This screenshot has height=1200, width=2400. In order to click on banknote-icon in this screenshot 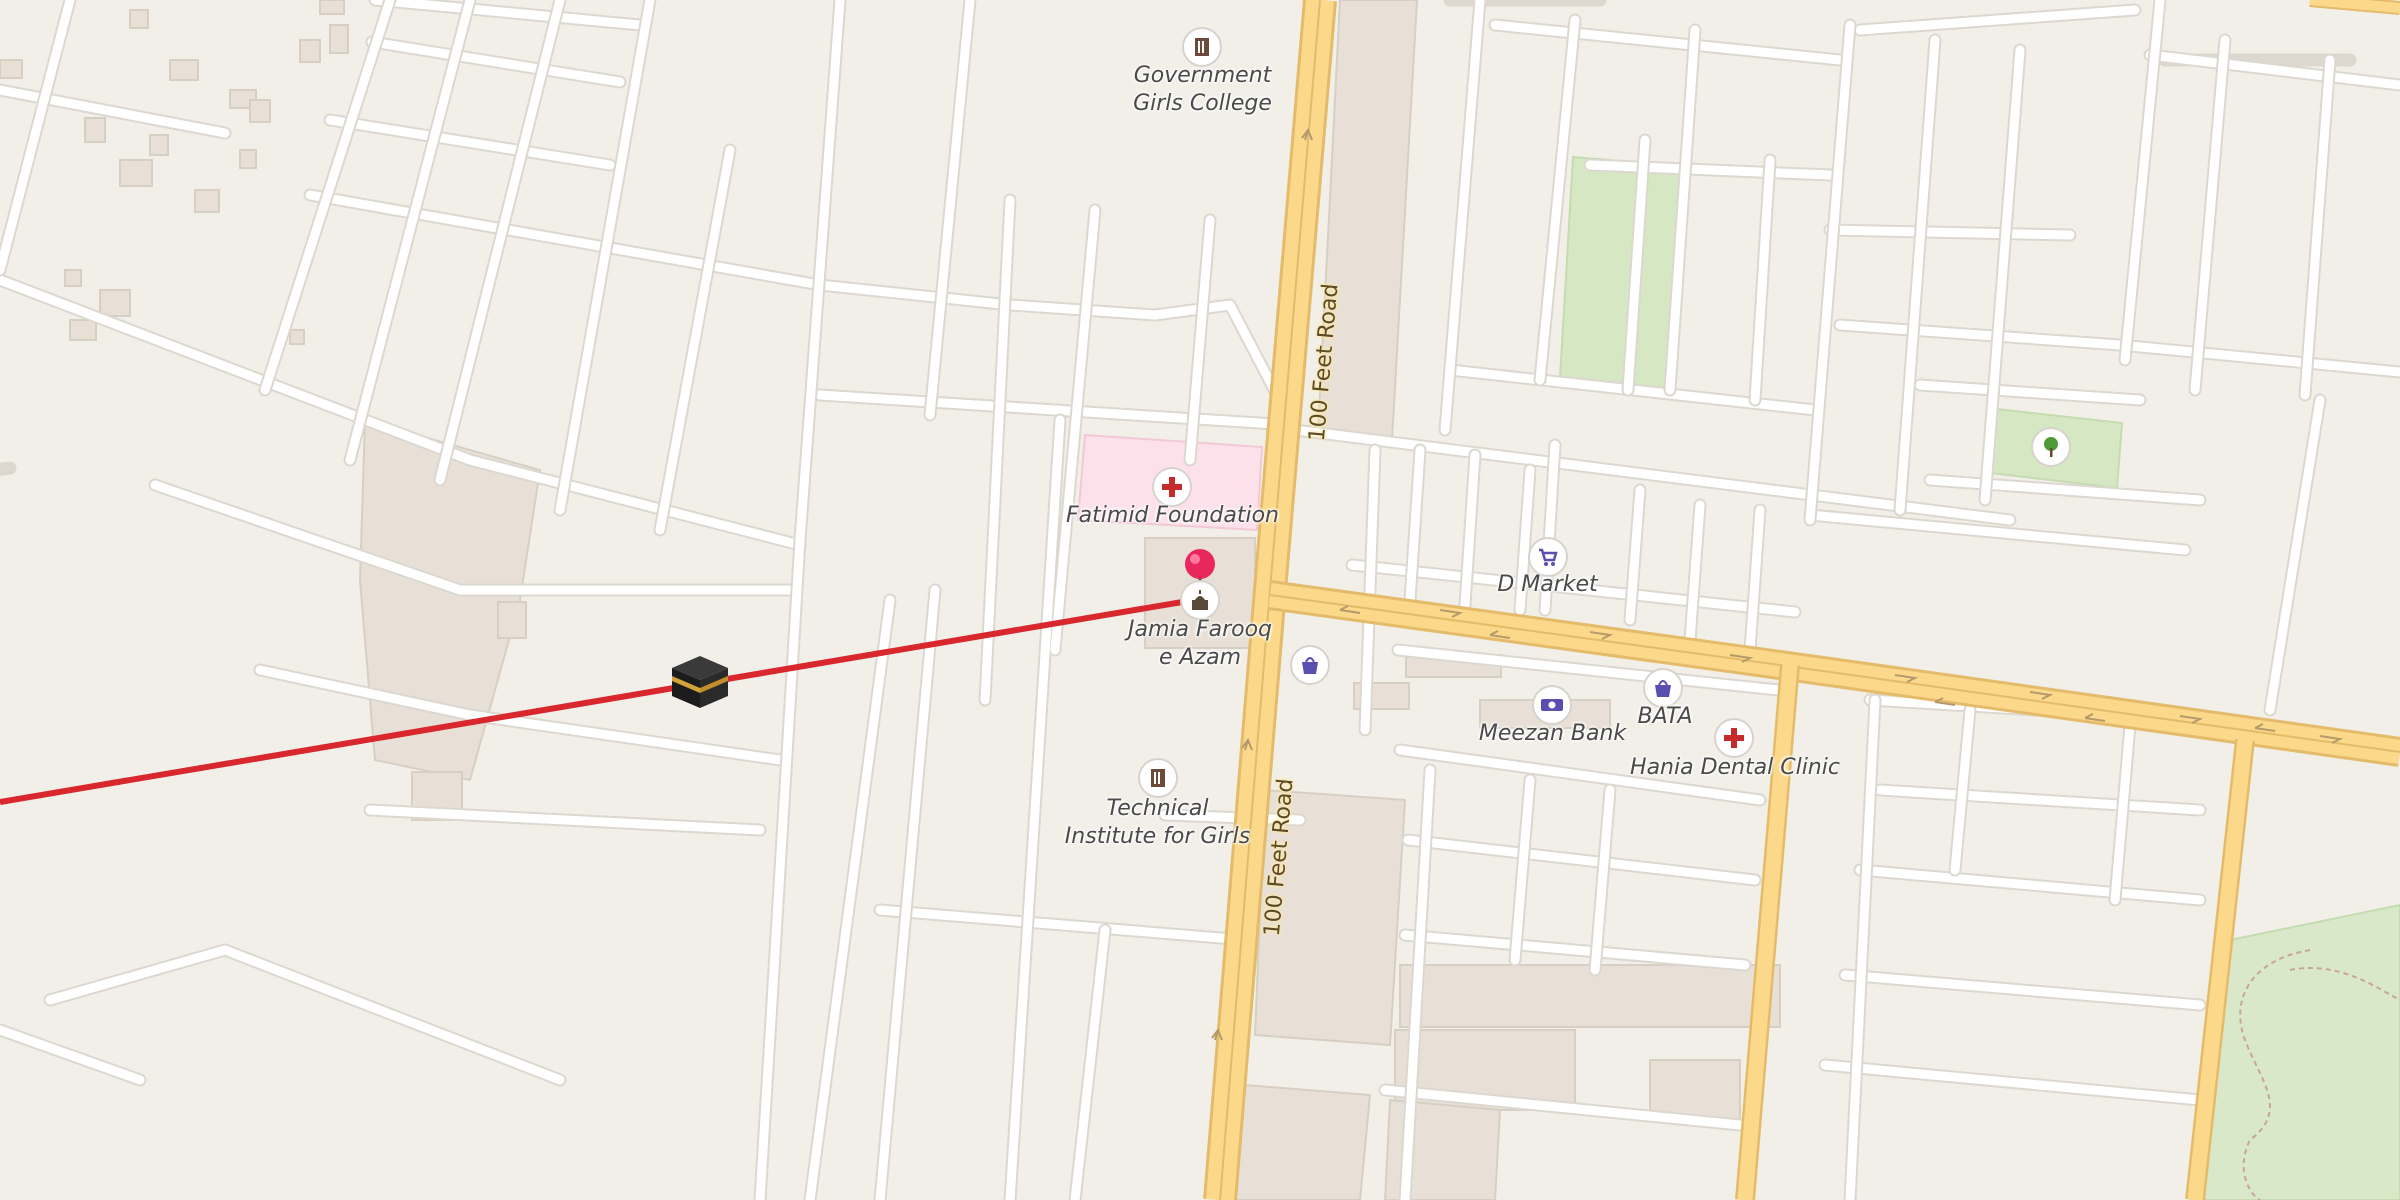, I will do `click(1552, 705)`.